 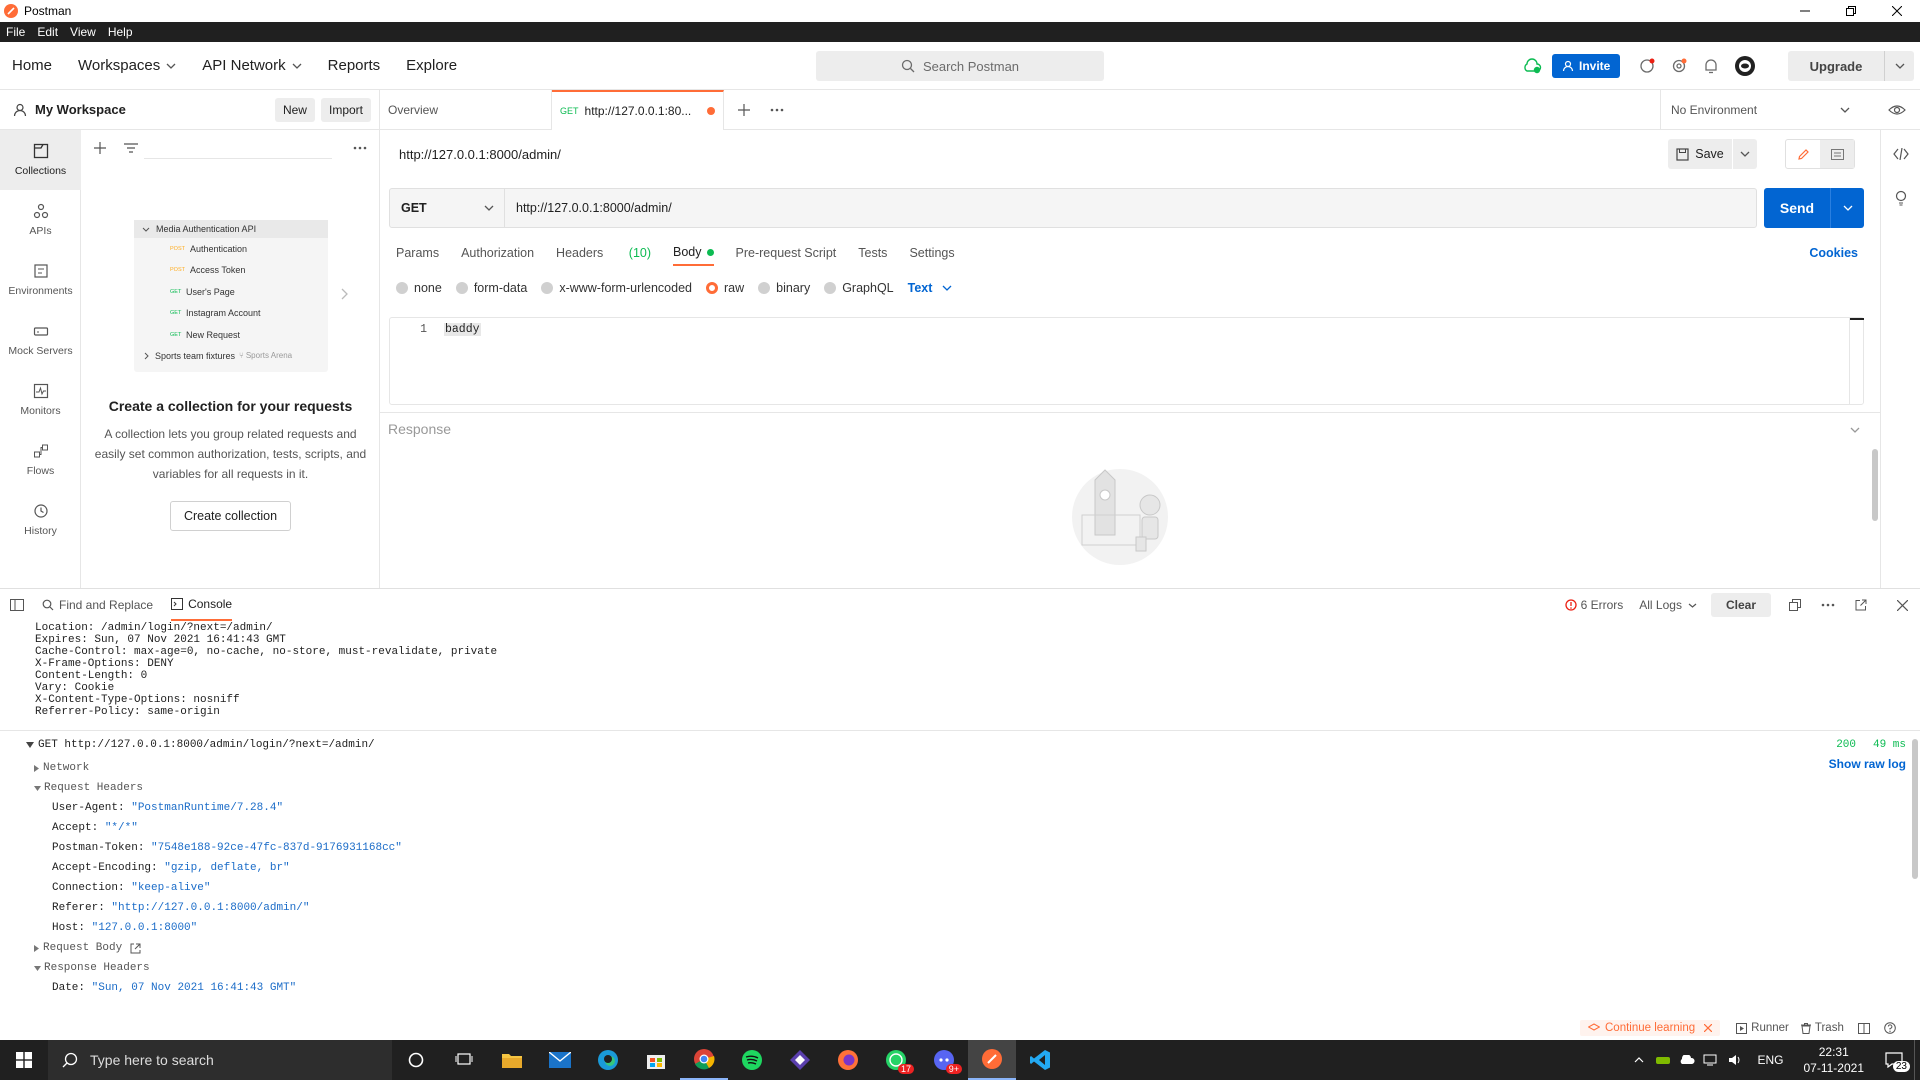 What do you see at coordinates (1851, 66) in the screenshot?
I see `upgrade-button: Upgrade` at bounding box center [1851, 66].